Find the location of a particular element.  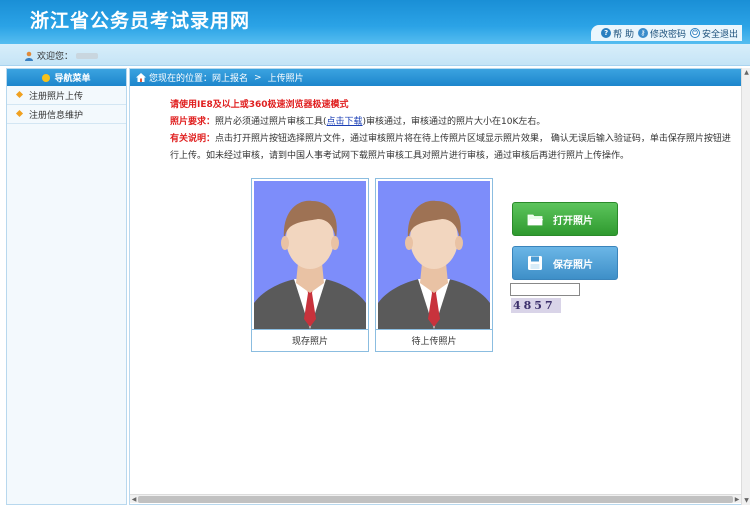

welcome: 欢迎您： is located at coordinates (61, 55).